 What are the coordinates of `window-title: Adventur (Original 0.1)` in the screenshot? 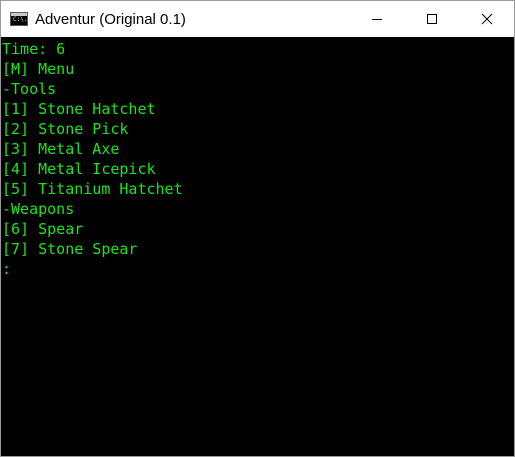 It's located at (110, 19).